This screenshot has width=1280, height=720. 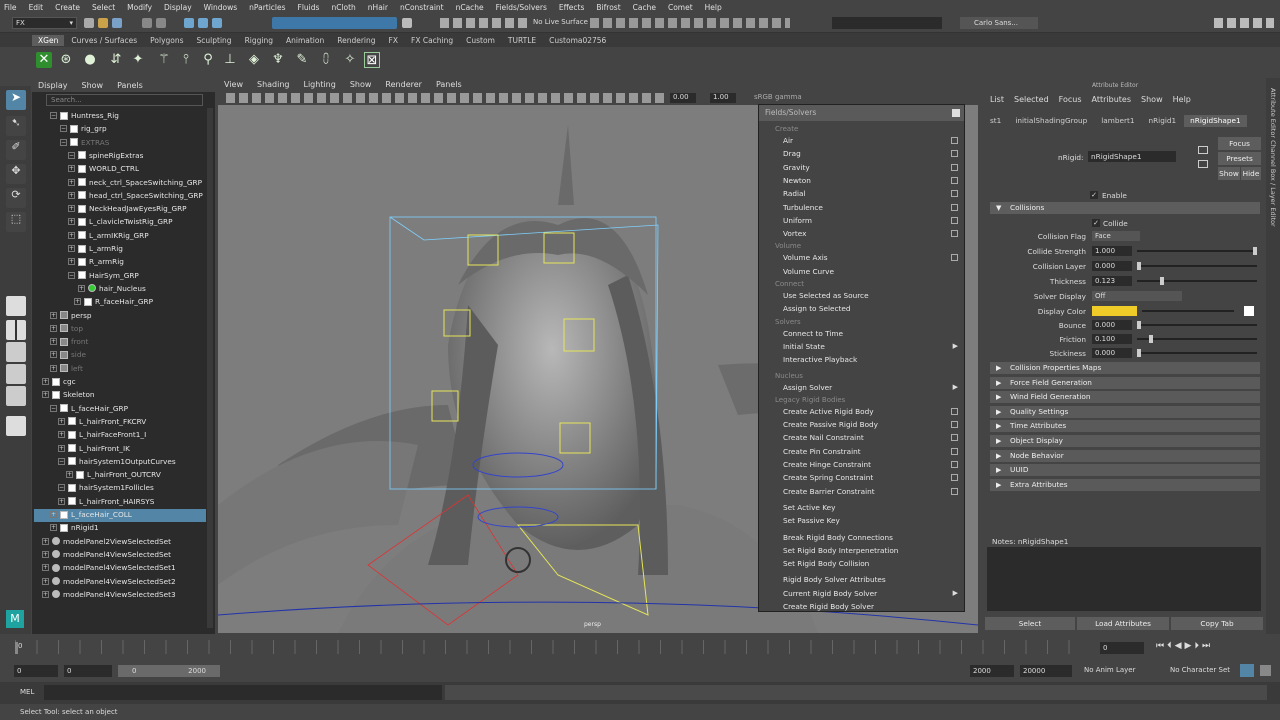 I want to click on attr-section-uuid: ▶ UUID, so click(x=1125, y=470).